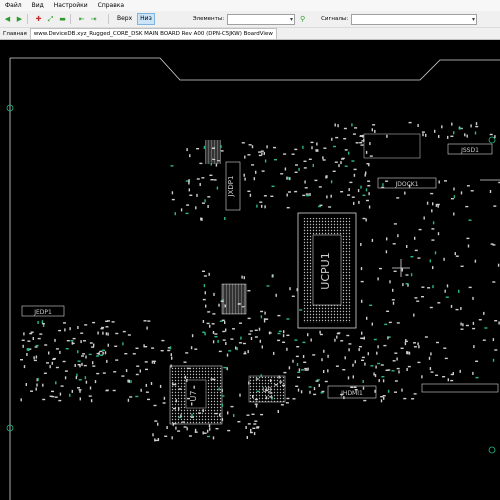 Image resolution: width=500 pixels, height=500 pixels. I want to click on menu-settings: Настройки, so click(71, 5).